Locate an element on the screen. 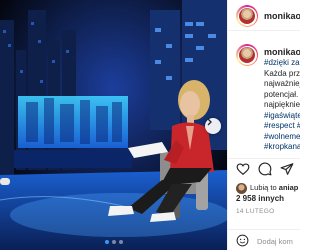 Image resolution: width=320 pixels, height=250 pixels. carousel-next-button is located at coordinates (213, 126).